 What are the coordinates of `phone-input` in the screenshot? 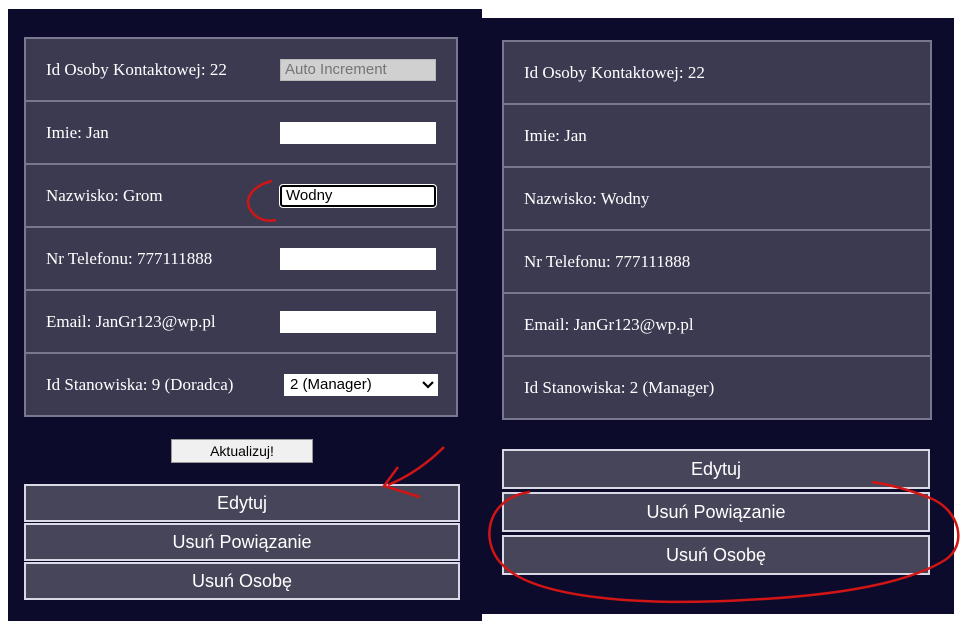 It's located at (358, 258).